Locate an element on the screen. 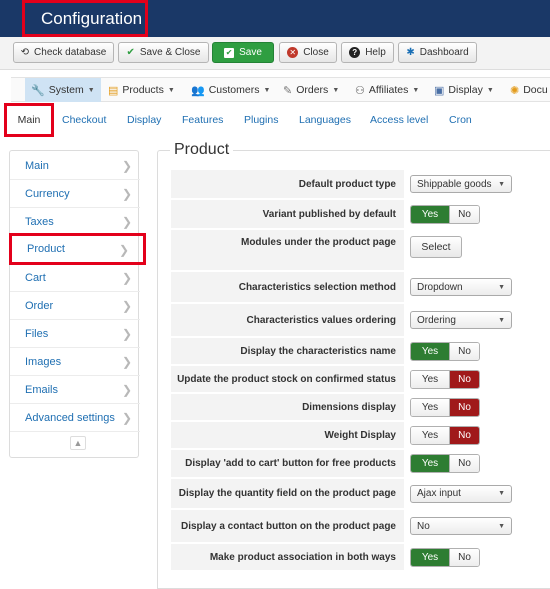  tab-main: Main is located at coordinates (29, 120).